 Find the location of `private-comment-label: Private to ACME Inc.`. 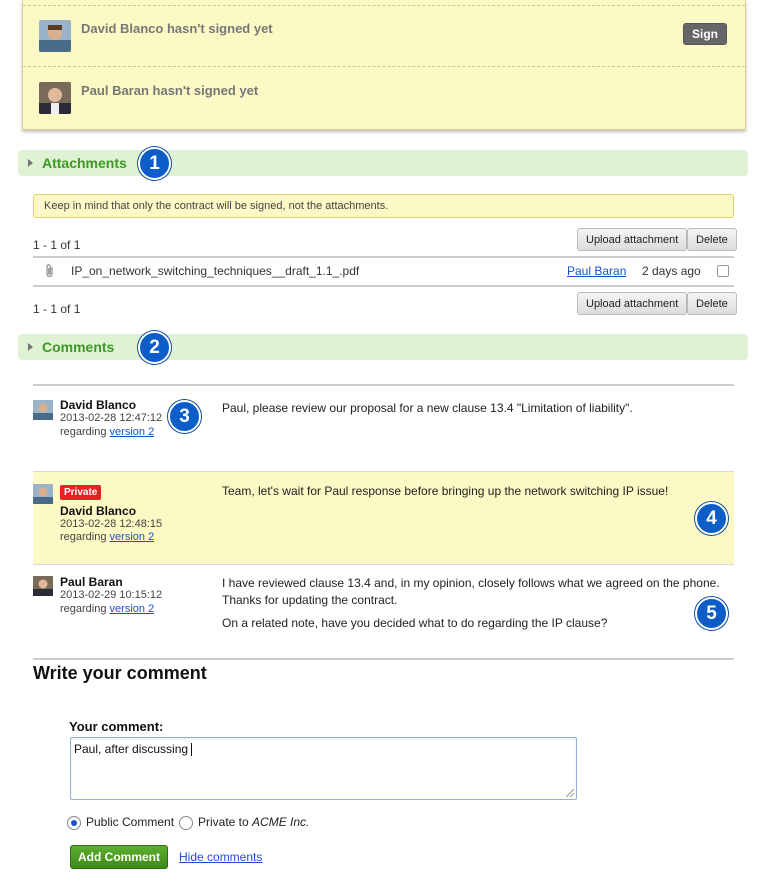

private-comment-label: Private to ACME Inc. is located at coordinates (253, 822).